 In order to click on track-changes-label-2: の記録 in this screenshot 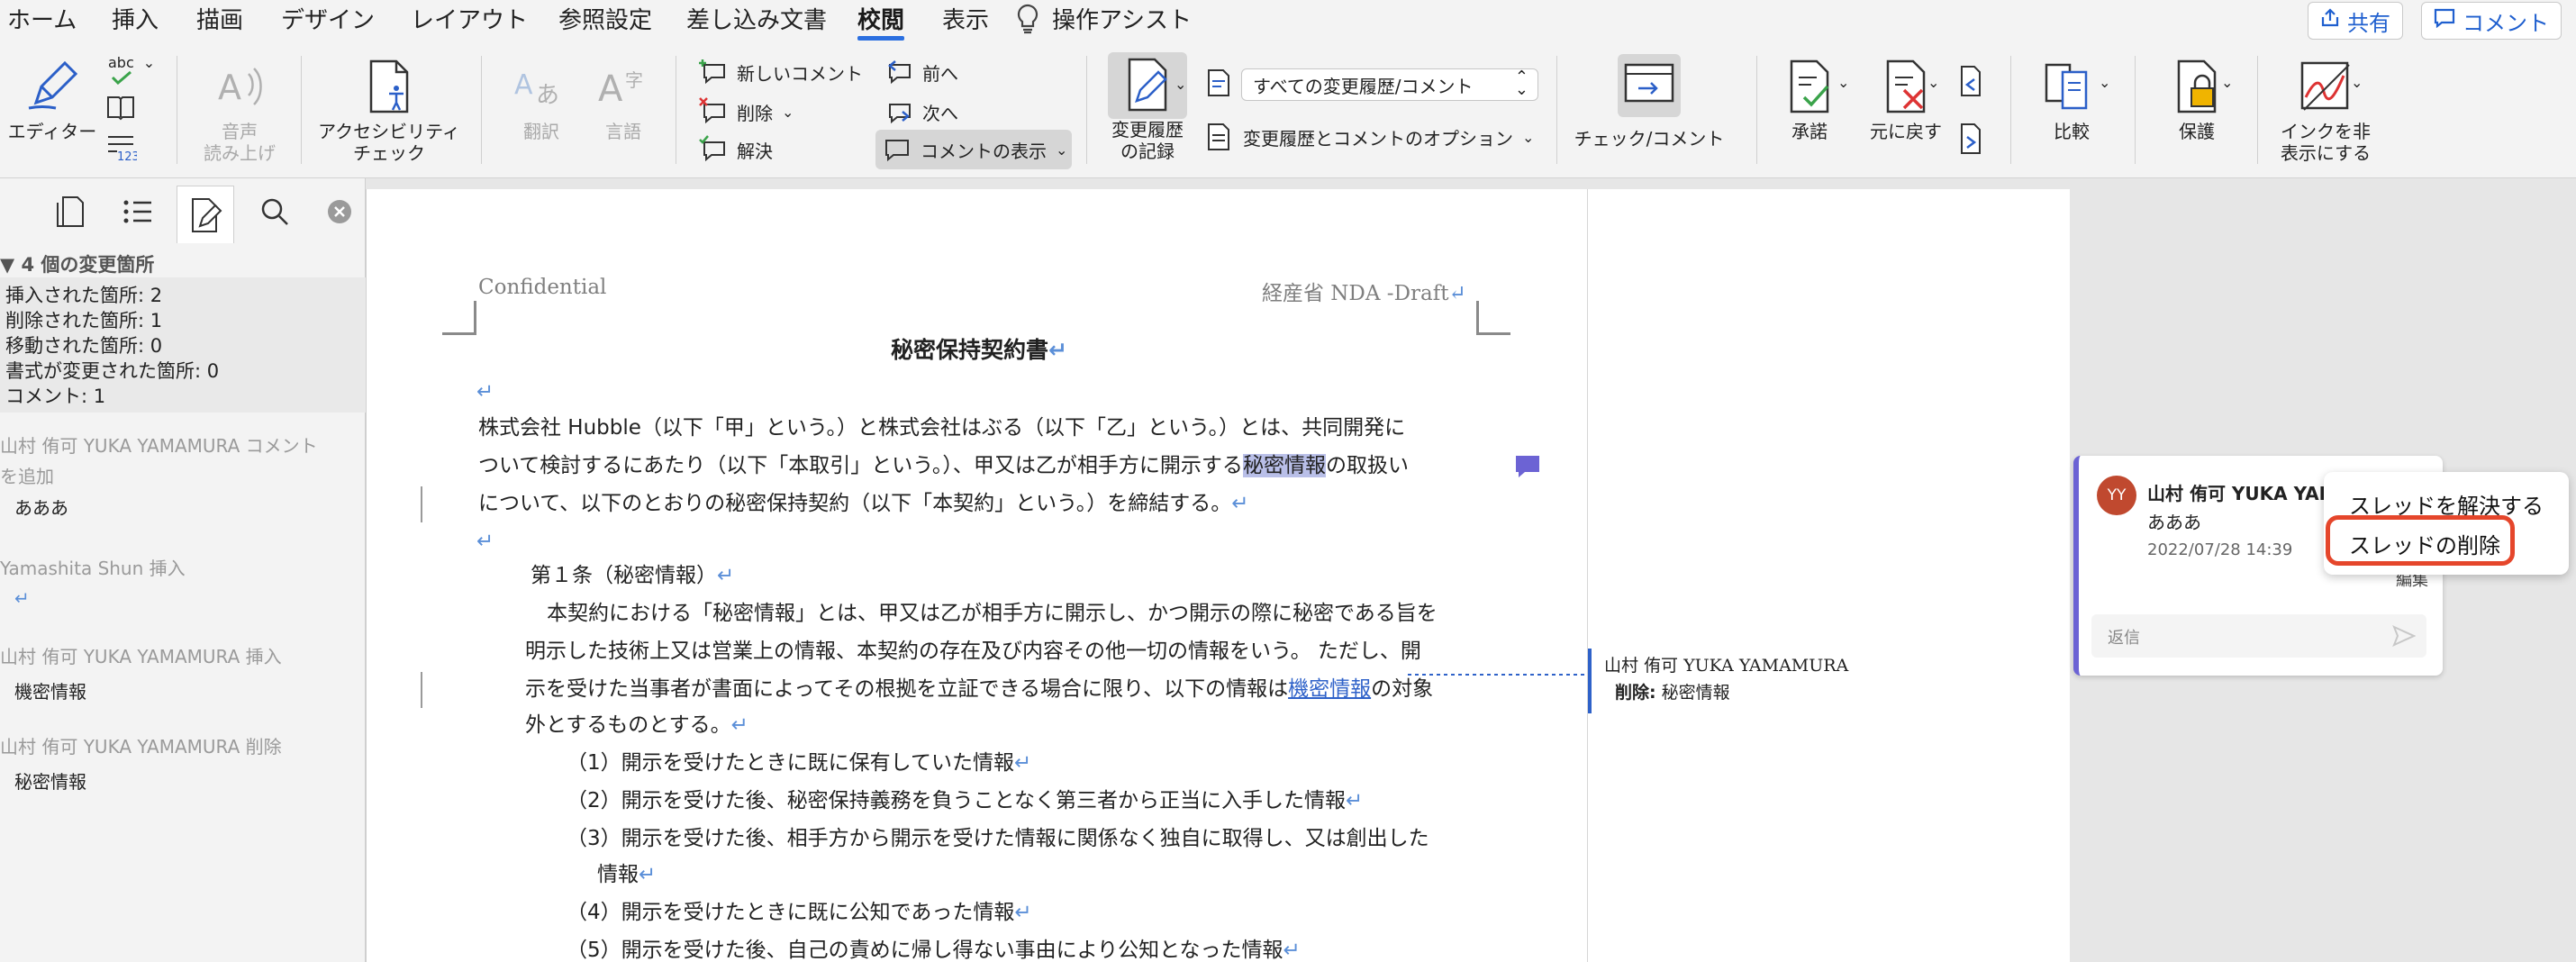, I will do `click(1147, 151)`.